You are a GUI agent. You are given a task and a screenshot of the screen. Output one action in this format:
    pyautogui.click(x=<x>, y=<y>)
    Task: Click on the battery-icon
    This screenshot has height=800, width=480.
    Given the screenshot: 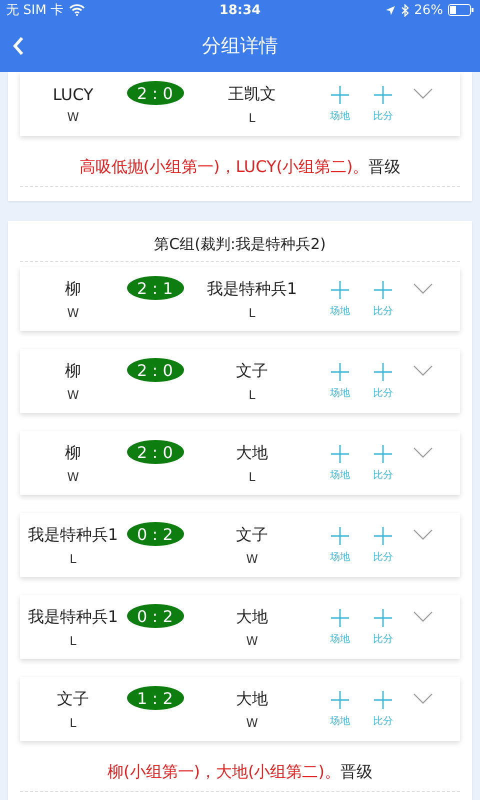 What is the action you would take?
    pyautogui.click(x=461, y=10)
    